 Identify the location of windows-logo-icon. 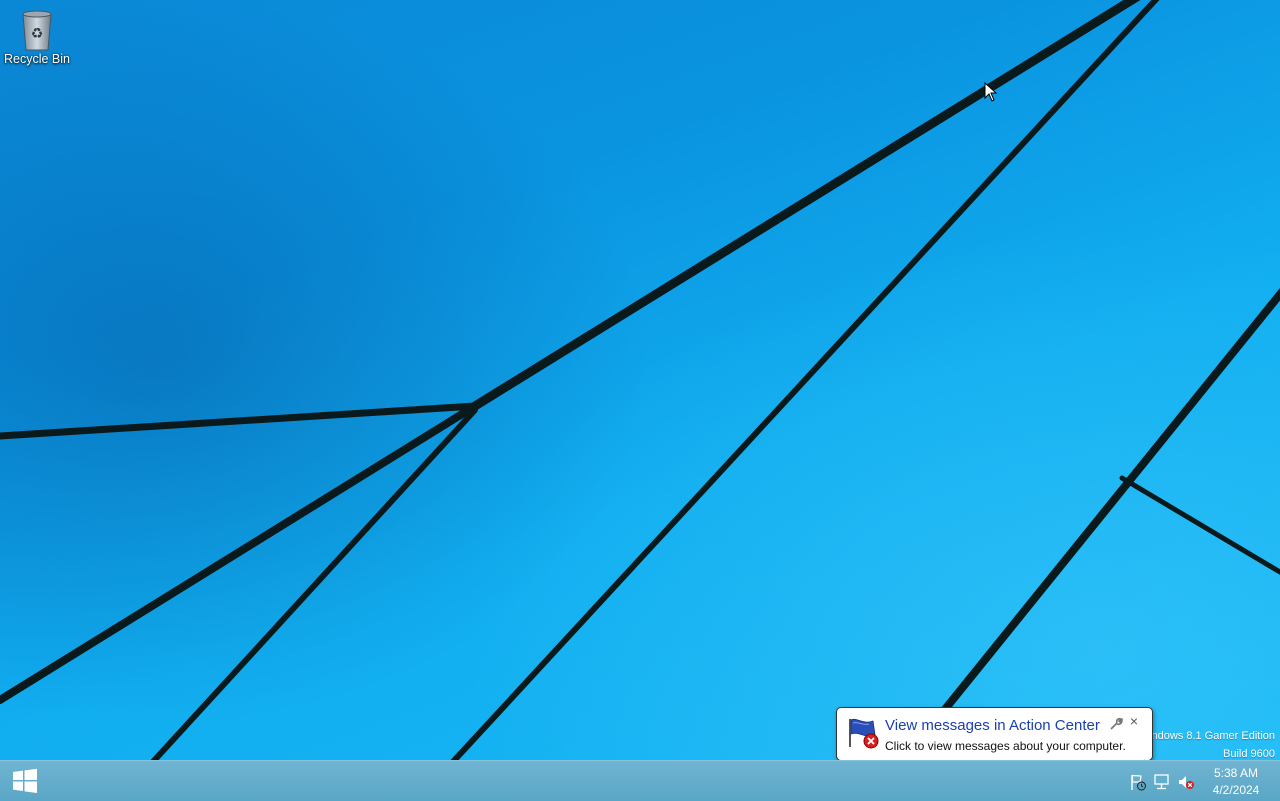
(25, 780).